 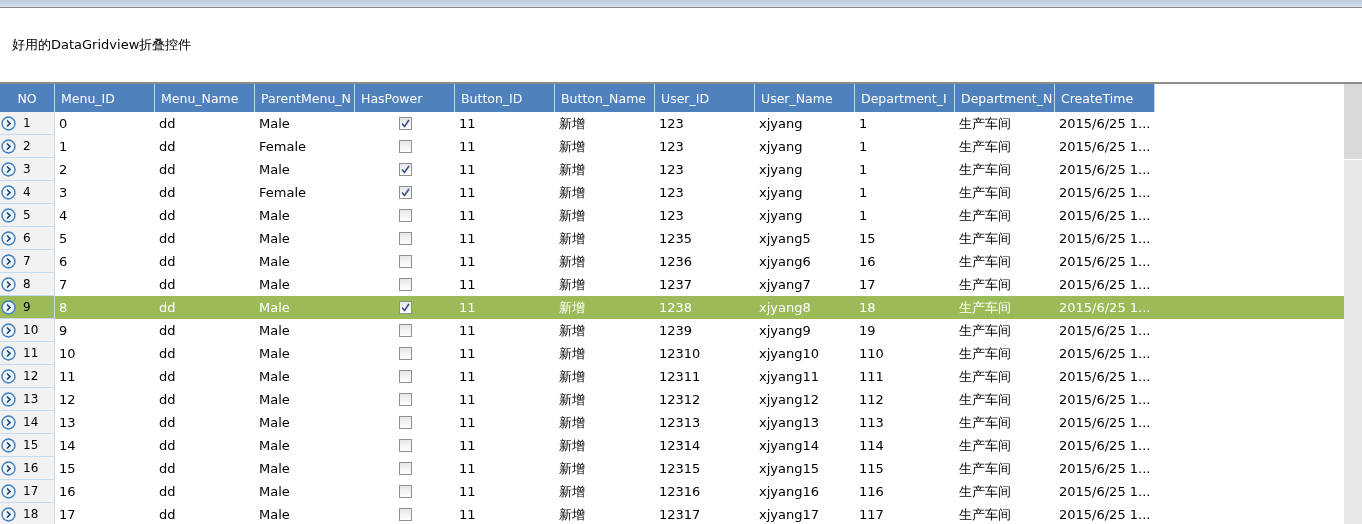 I want to click on column-header: Menu_ID, so click(x=105, y=98).